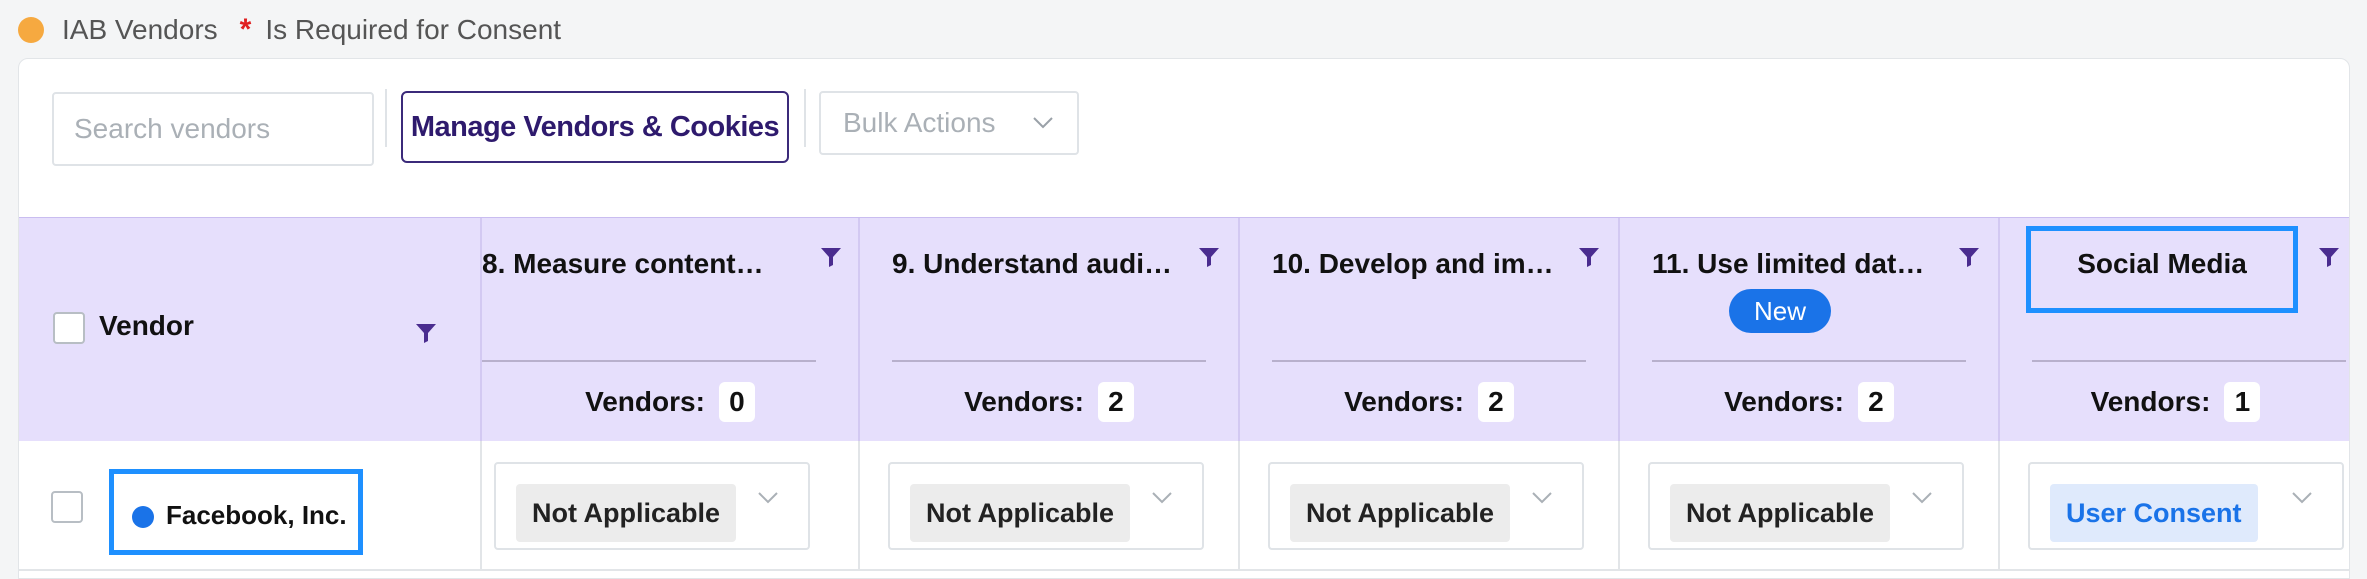  Describe the element at coordinates (146, 325) in the screenshot. I see `vendor-header-label: Vendor` at that location.